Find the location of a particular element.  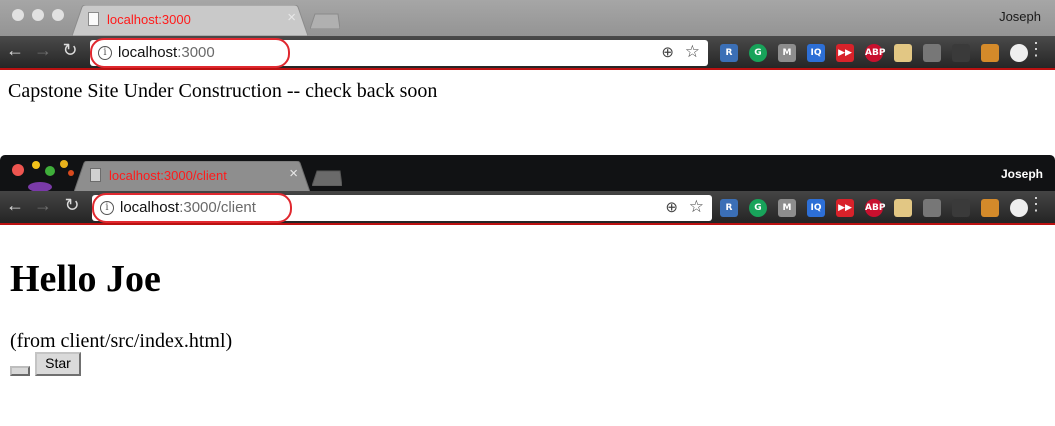

star-button: Star is located at coordinates (58, 364).